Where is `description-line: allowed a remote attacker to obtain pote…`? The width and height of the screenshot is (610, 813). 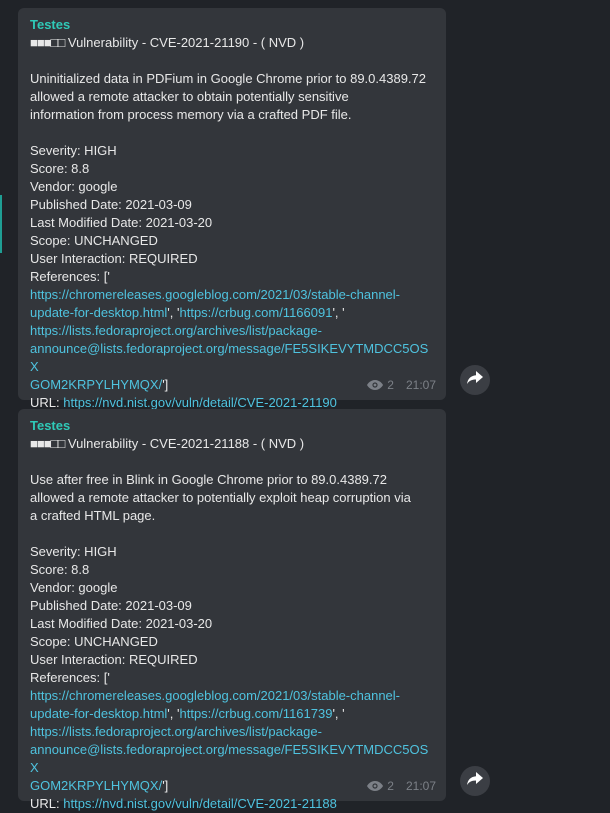
description-line: allowed a remote attacker to obtain pote… is located at coordinates (189, 96).